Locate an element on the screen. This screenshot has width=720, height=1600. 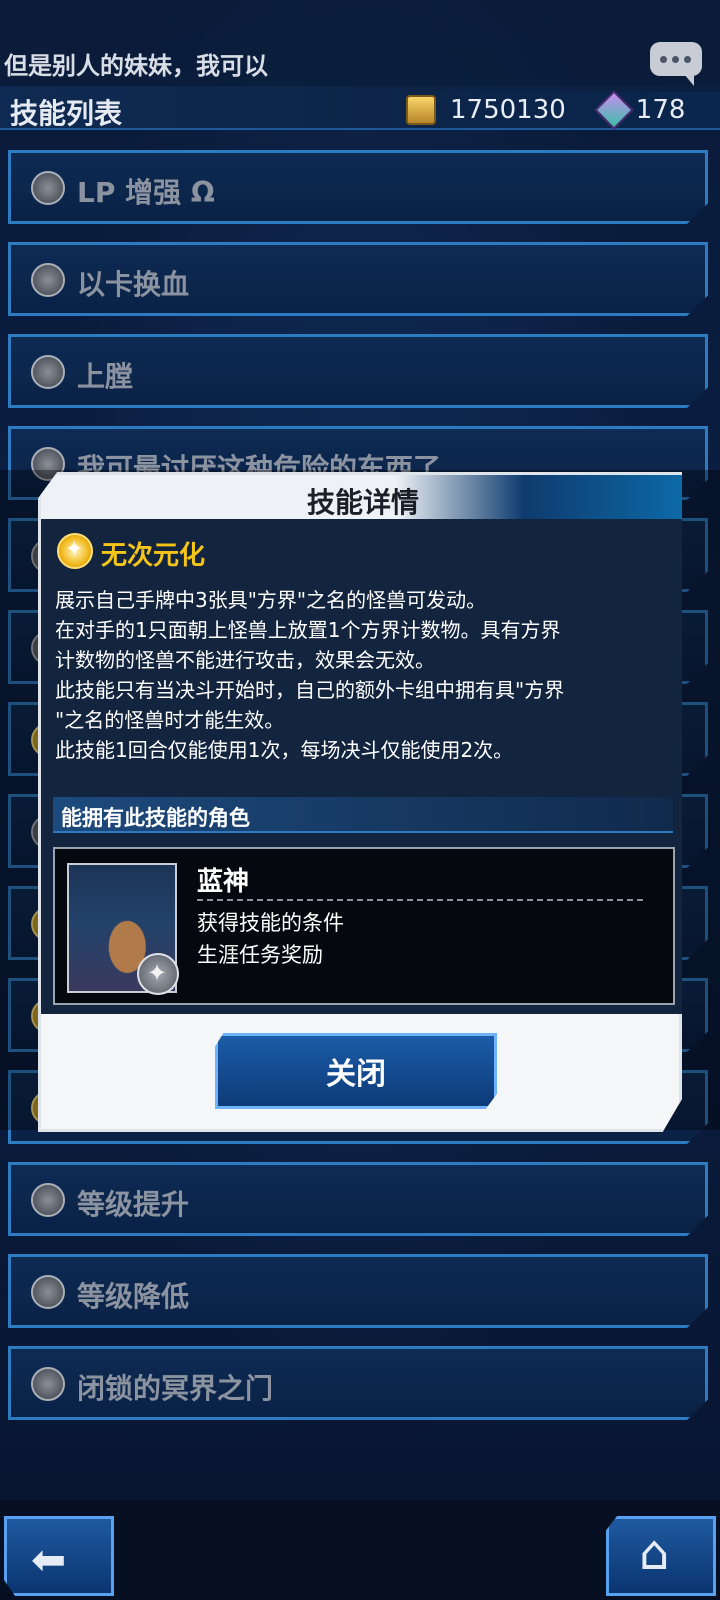
skill-label: 闭锁的冥界之门 is located at coordinates (175, 1388).